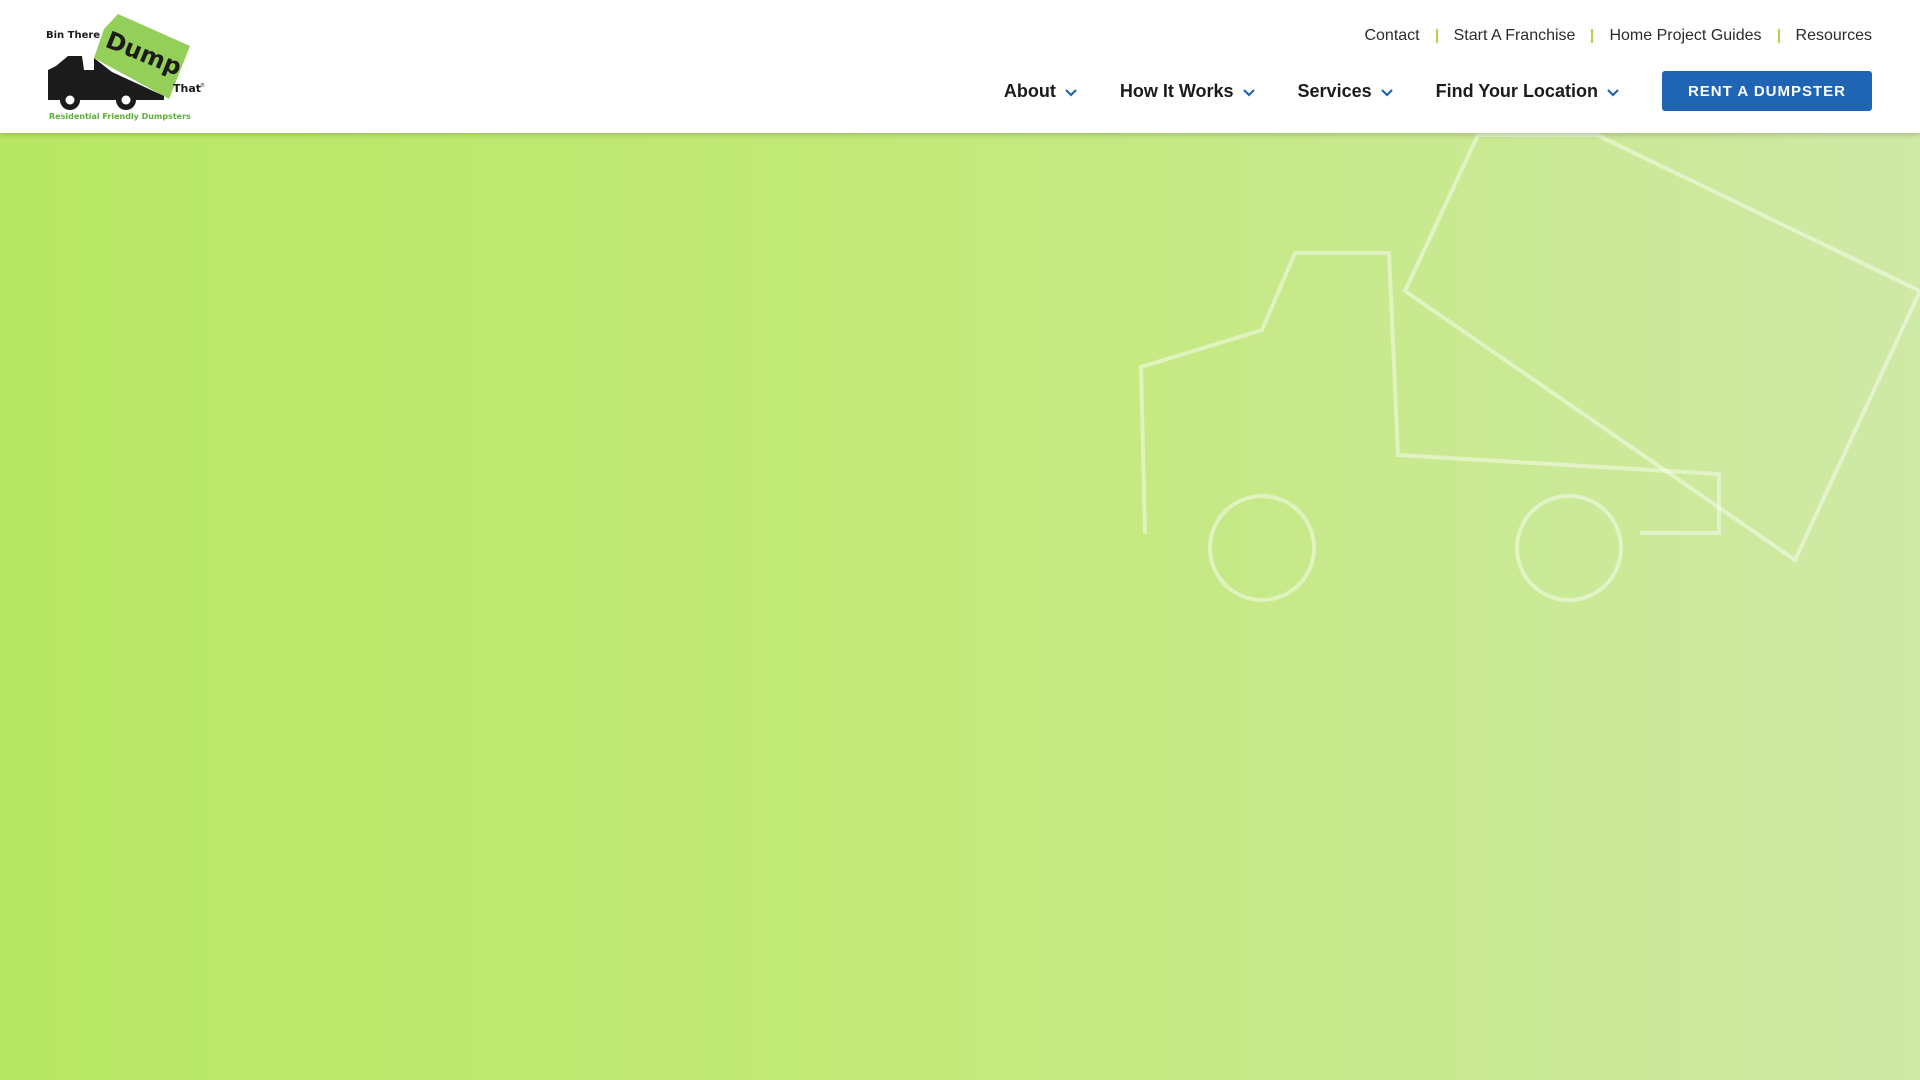 The image size is (1920, 1080). What do you see at coordinates (73, 35) in the screenshot?
I see `logo-line1: Bin There` at bounding box center [73, 35].